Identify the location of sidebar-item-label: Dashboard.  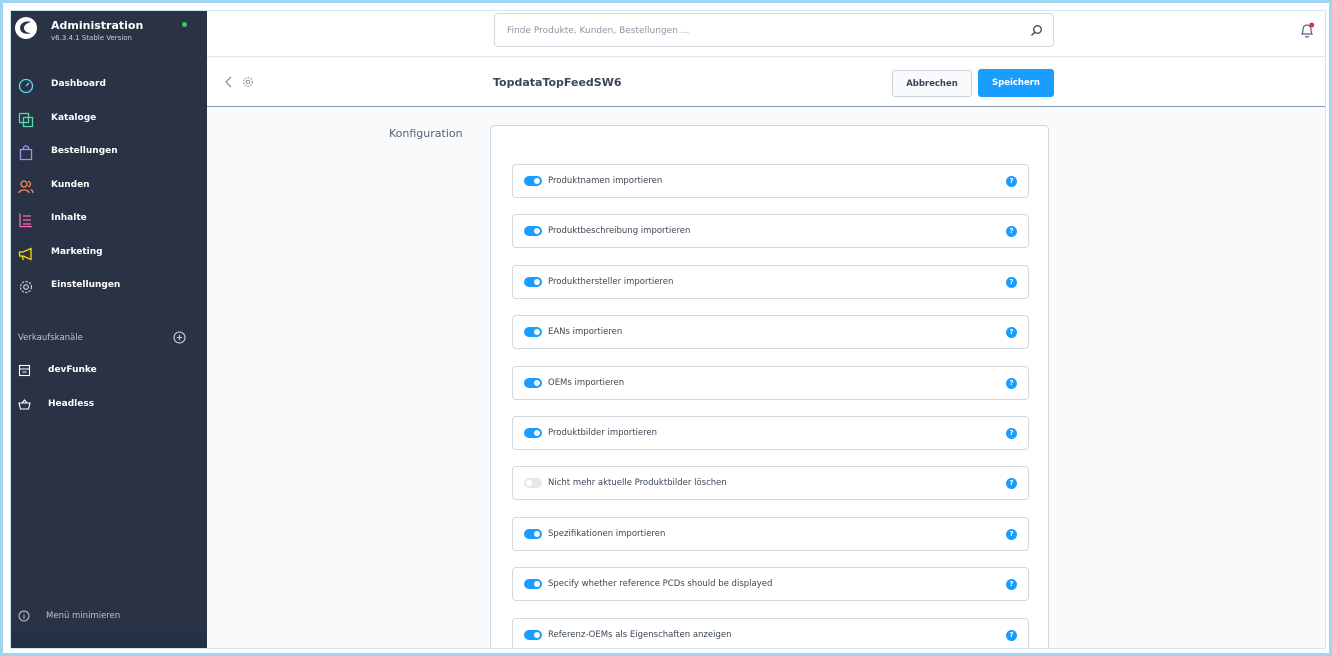
(78, 84).